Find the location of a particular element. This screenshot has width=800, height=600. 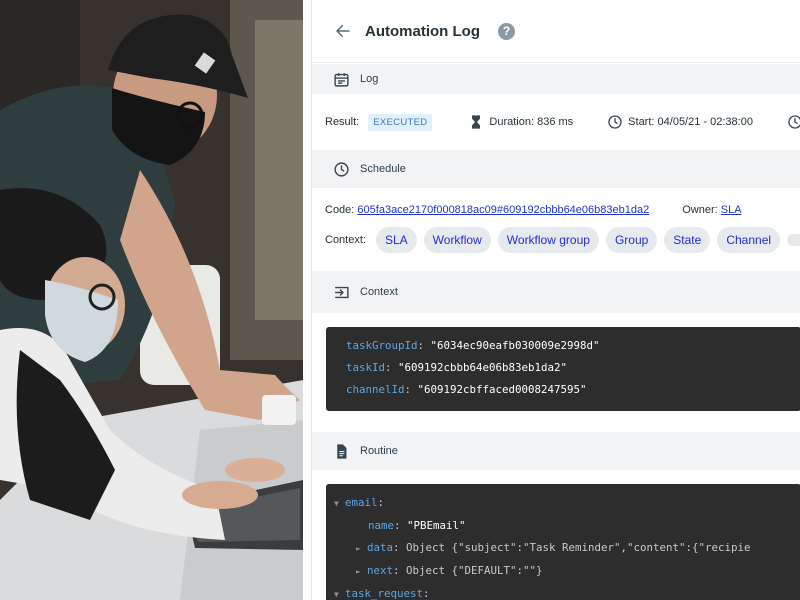

context-section-label: Context is located at coordinates (379, 292).